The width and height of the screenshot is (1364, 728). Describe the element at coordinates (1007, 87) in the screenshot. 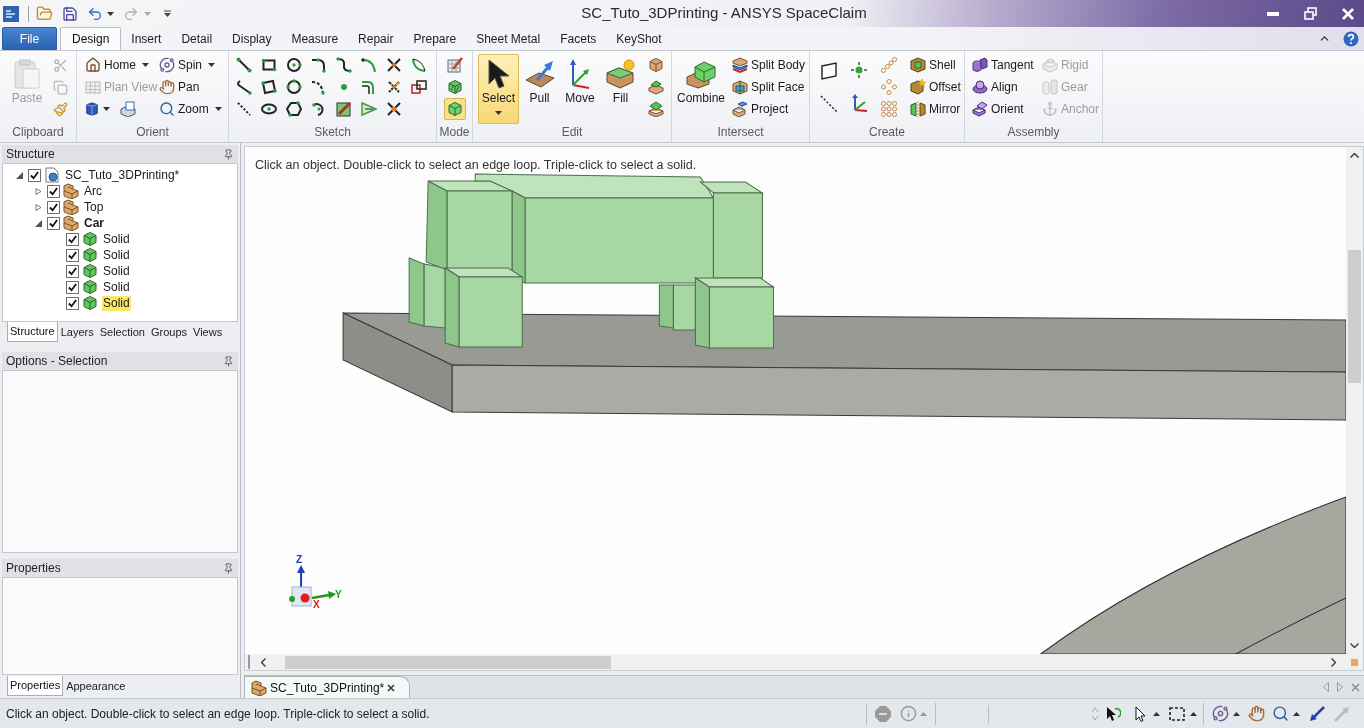

I see `align-button: Align` at that location.